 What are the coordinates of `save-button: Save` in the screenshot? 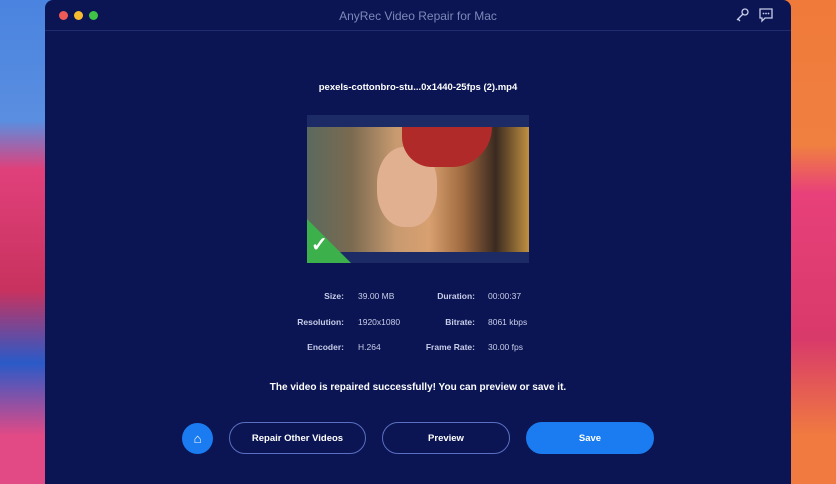 It's located at (590, 438).